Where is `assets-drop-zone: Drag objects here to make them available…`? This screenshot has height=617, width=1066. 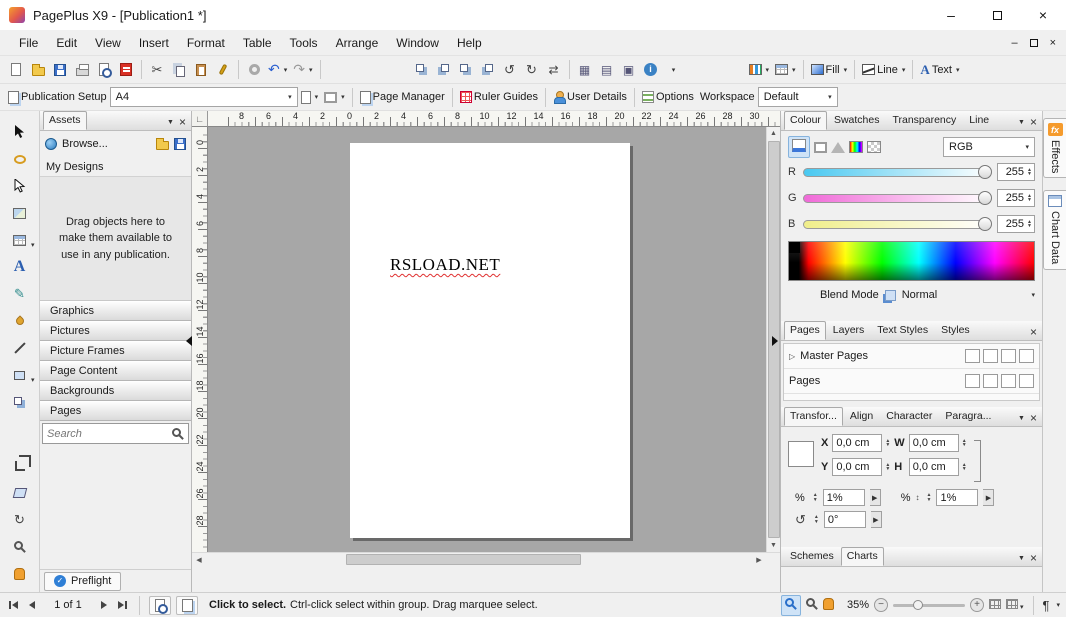 assets-drop-zone: Drag objects here to make them available… is located at coordinates (115, 238).